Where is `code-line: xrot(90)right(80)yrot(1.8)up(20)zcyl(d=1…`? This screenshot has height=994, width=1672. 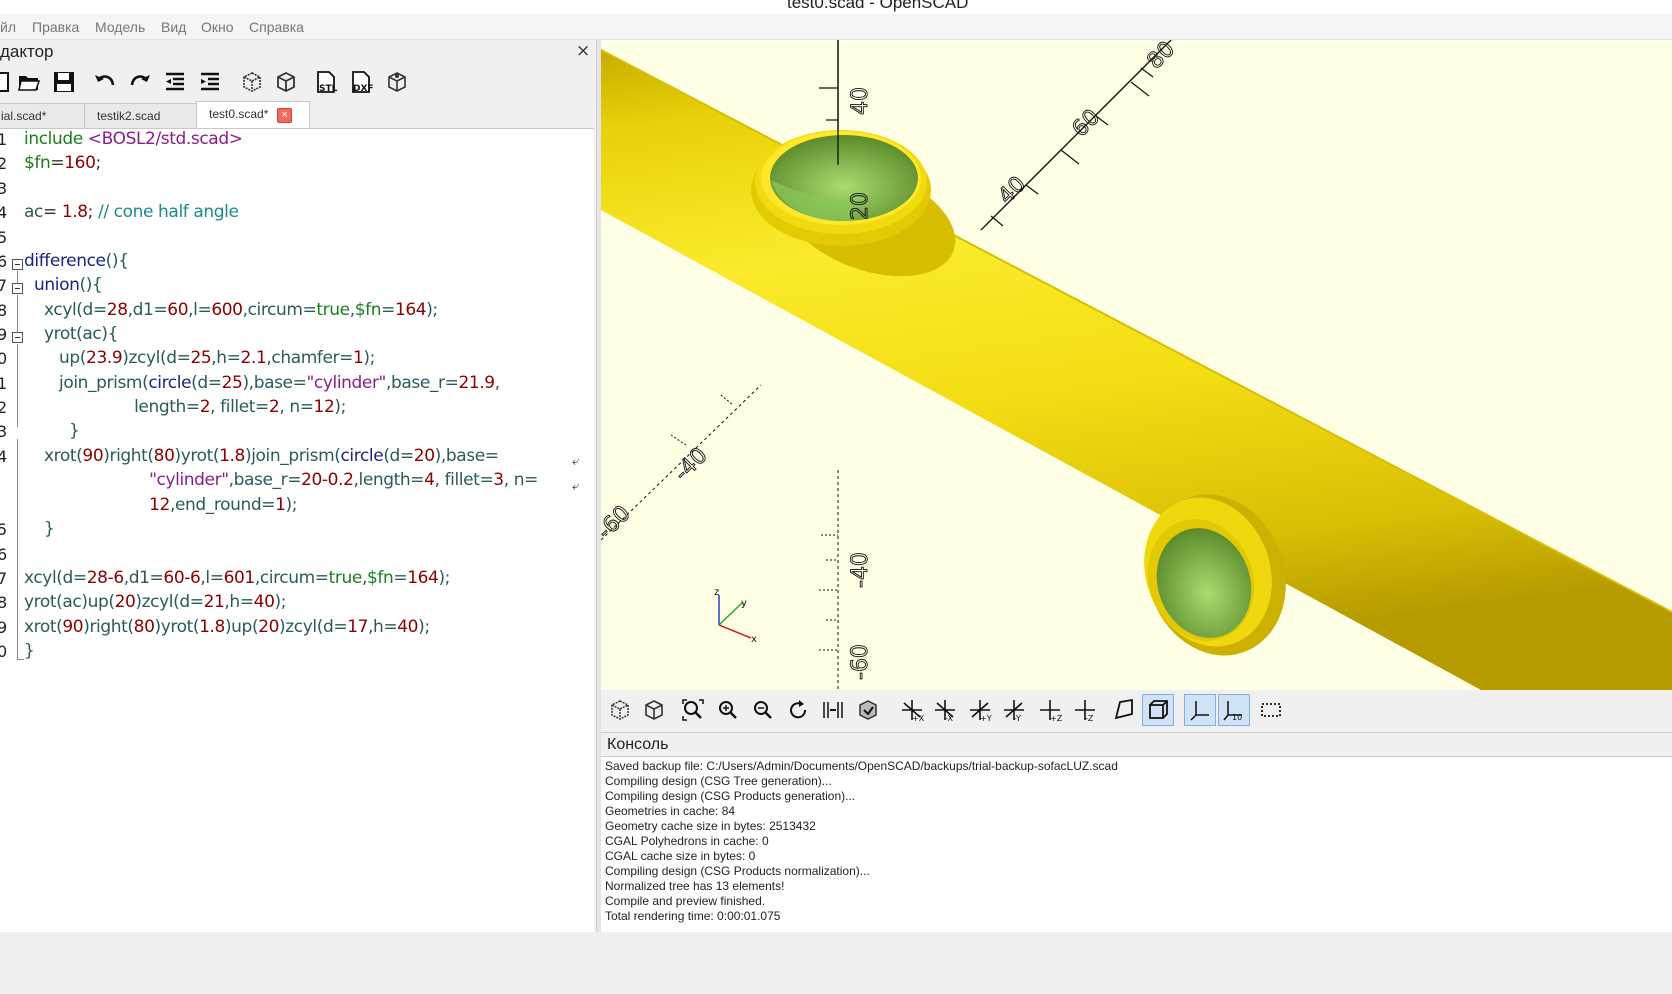
code-line: xrot(90)right(80)yrot(1.8)up(20)zcyl(d=1… is located at coordinates (227, 627).